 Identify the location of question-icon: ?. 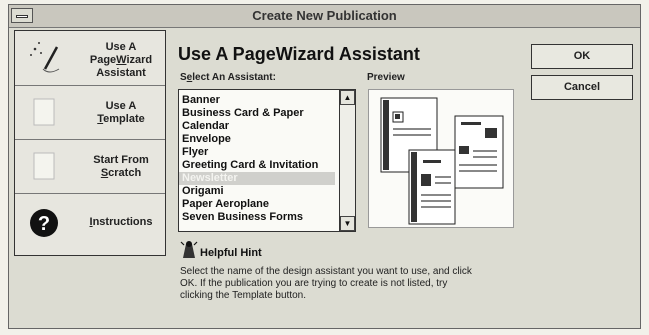
(44, 223).